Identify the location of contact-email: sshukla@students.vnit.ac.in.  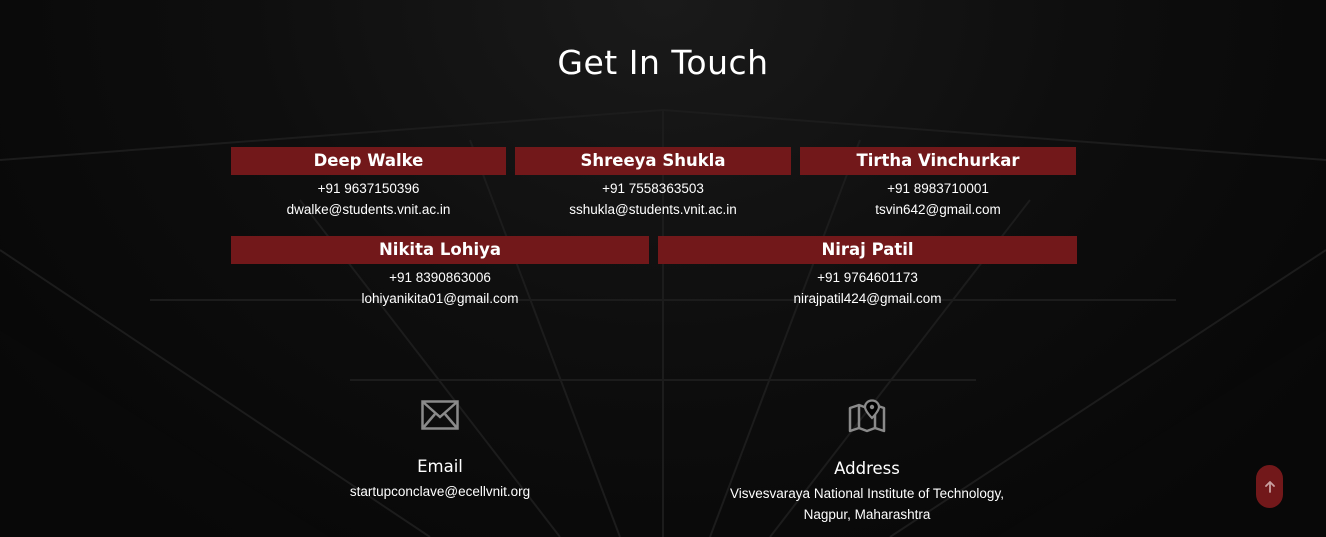
(653, 209).